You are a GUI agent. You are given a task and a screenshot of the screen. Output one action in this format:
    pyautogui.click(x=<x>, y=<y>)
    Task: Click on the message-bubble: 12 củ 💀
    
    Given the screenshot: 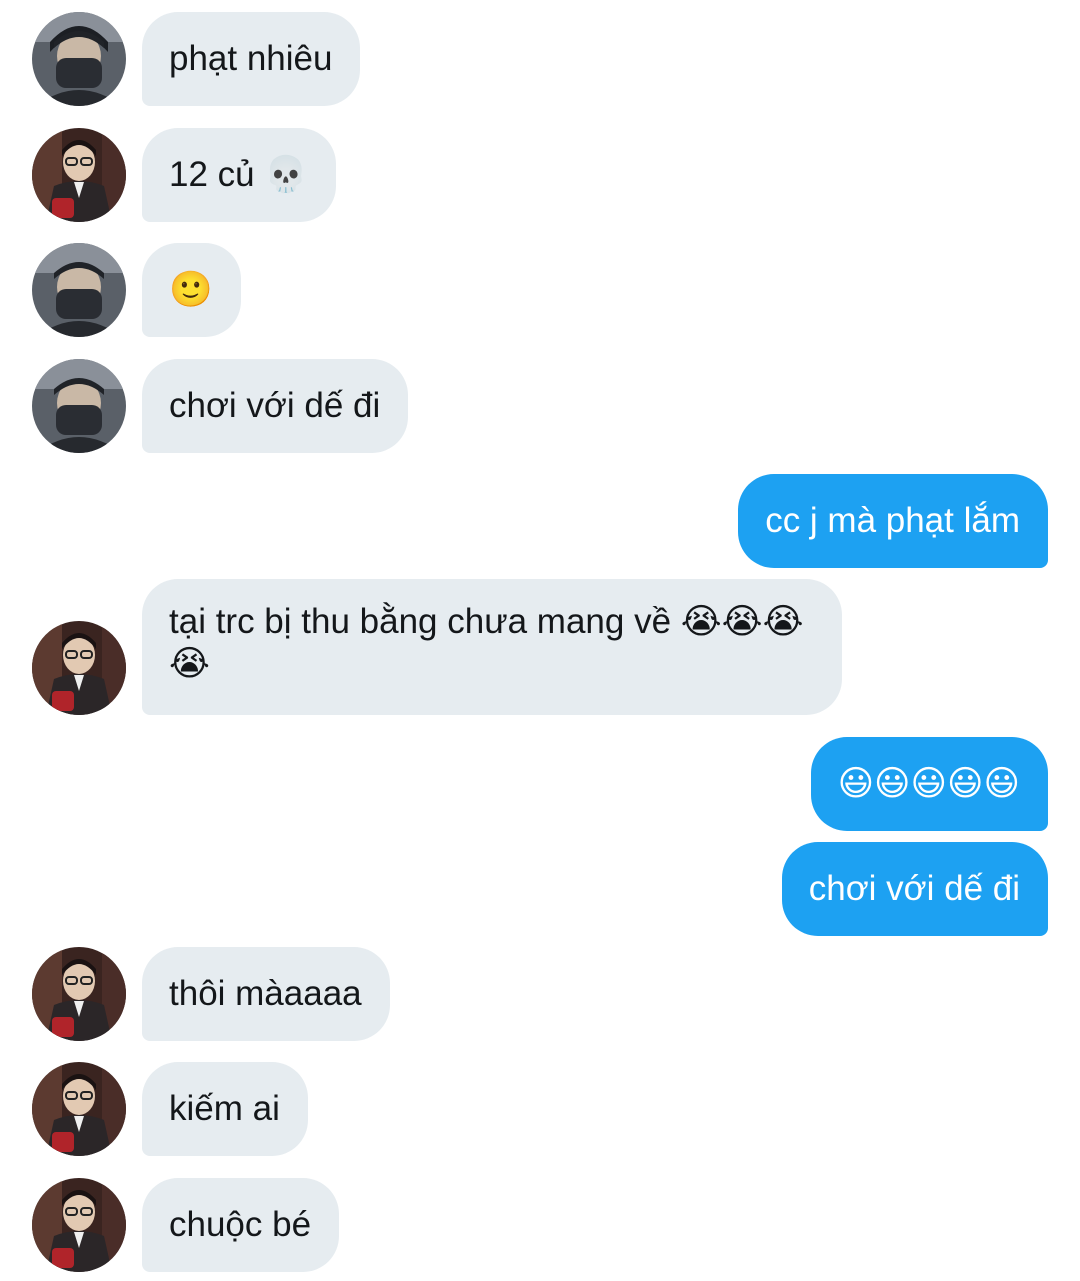 What is the action you would take?
    pyautogui.click(x=239, y=175)
    